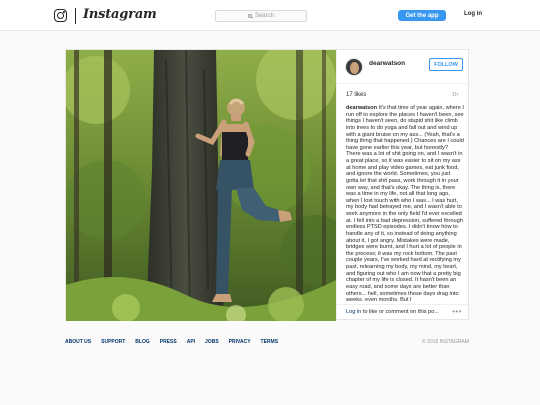  Describe the element at coordinates (60, 15) in the screenshot. I see `instagram-camera-icon` at that location.